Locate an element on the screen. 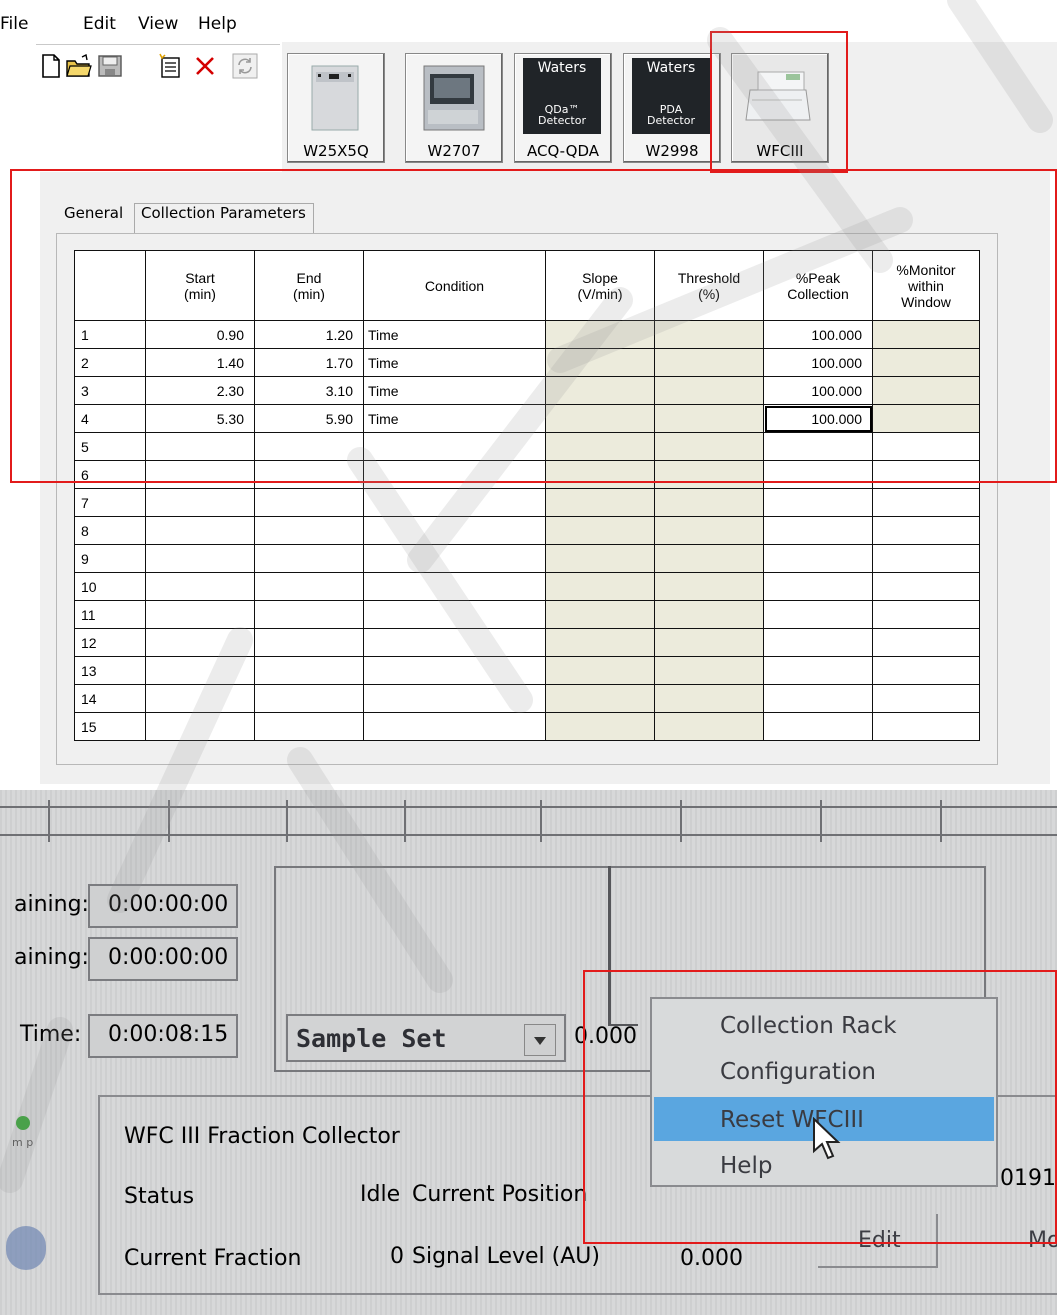 The height and width of the screenshot is (1315, 1057). instrument-w2707-button: W2707 is located at coordinates (454, 108).